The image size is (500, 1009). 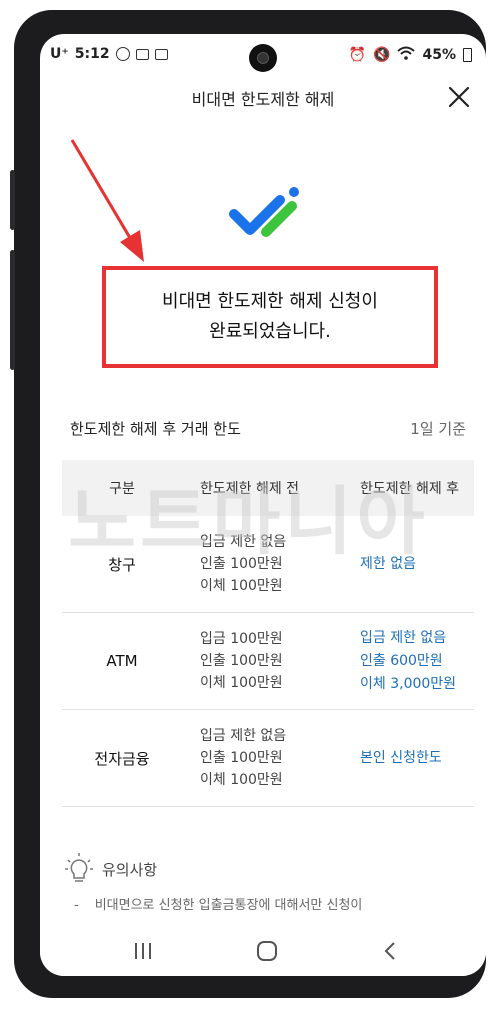 What do you see at coordinates (408, 683) in the screenshot?
I see `after-line: 이체 3,000만원` at bounding box center [408, 683].